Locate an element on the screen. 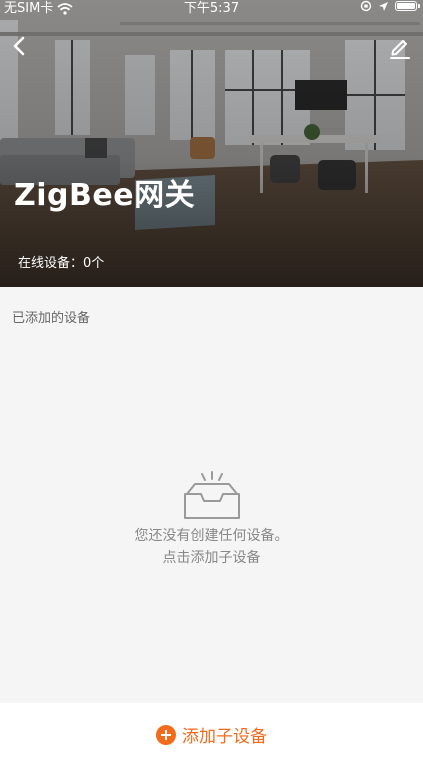 This screenshot has height=766, width=423. added-devices-heading: 已添加的设备 is located at coordinates (51, 318).